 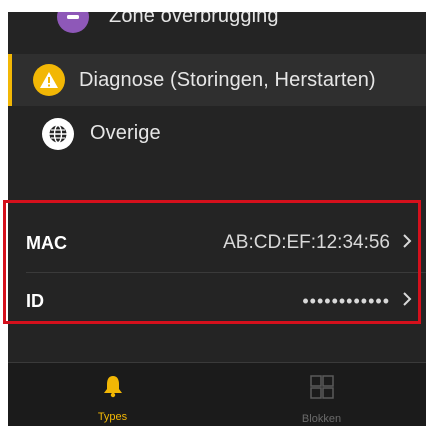 I want to click on menu-item-label: Overige, so click(x=125, y=133).